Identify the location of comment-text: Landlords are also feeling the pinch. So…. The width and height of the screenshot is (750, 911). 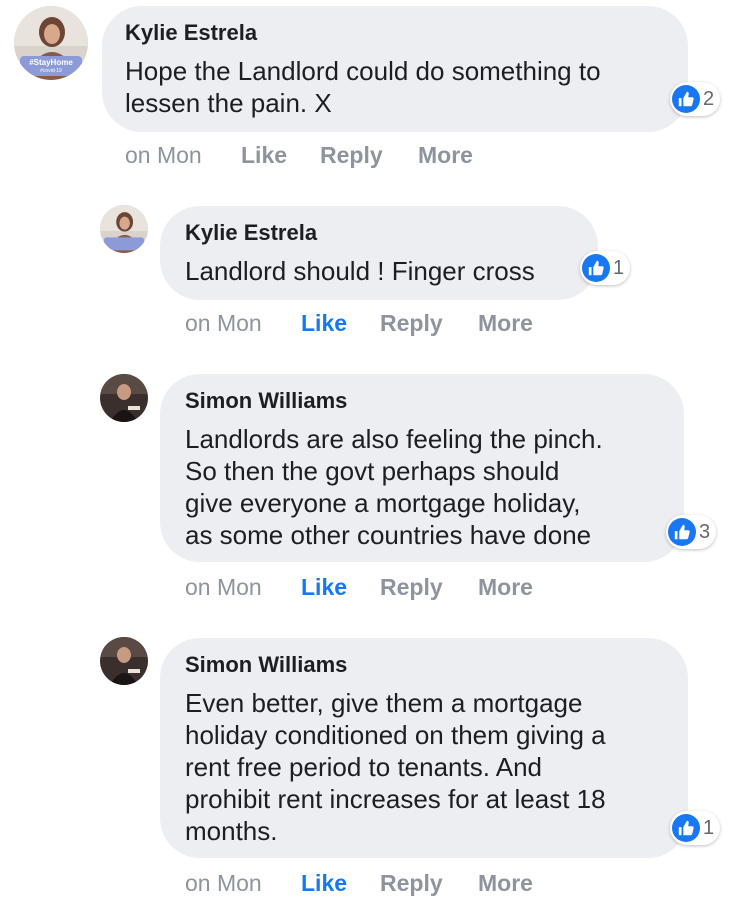
(394, 487).